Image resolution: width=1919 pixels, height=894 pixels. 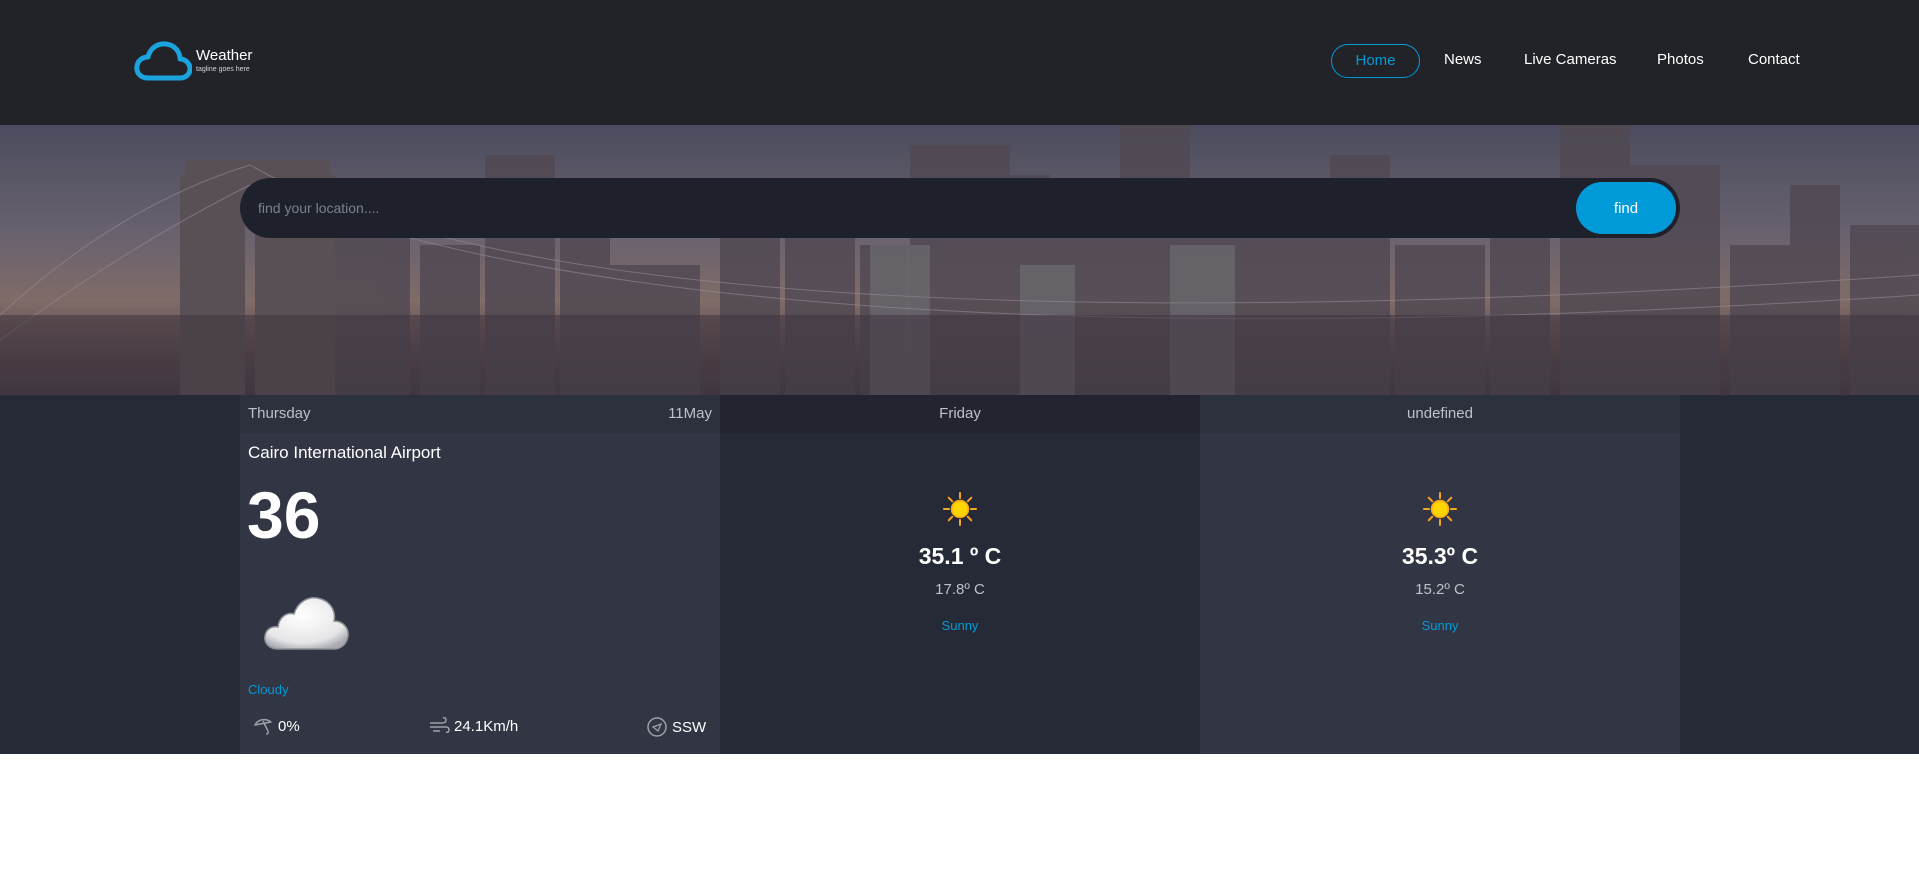 What do you see at coordinates (1375, 61) in the screenshot?
I see `nav-home: Home` at bounding box center [1375, 61].